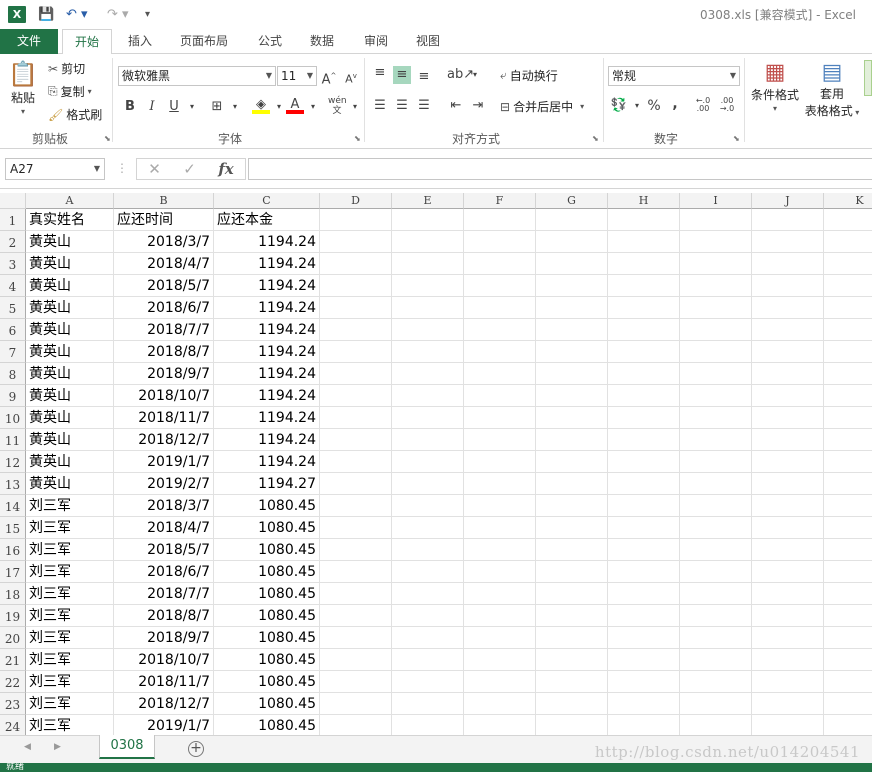 This screenshot has width=872, height=772. Describe the element at coordinates (70, 484) in the screenshot. I see `cell-a13: 黄英山` at that location.